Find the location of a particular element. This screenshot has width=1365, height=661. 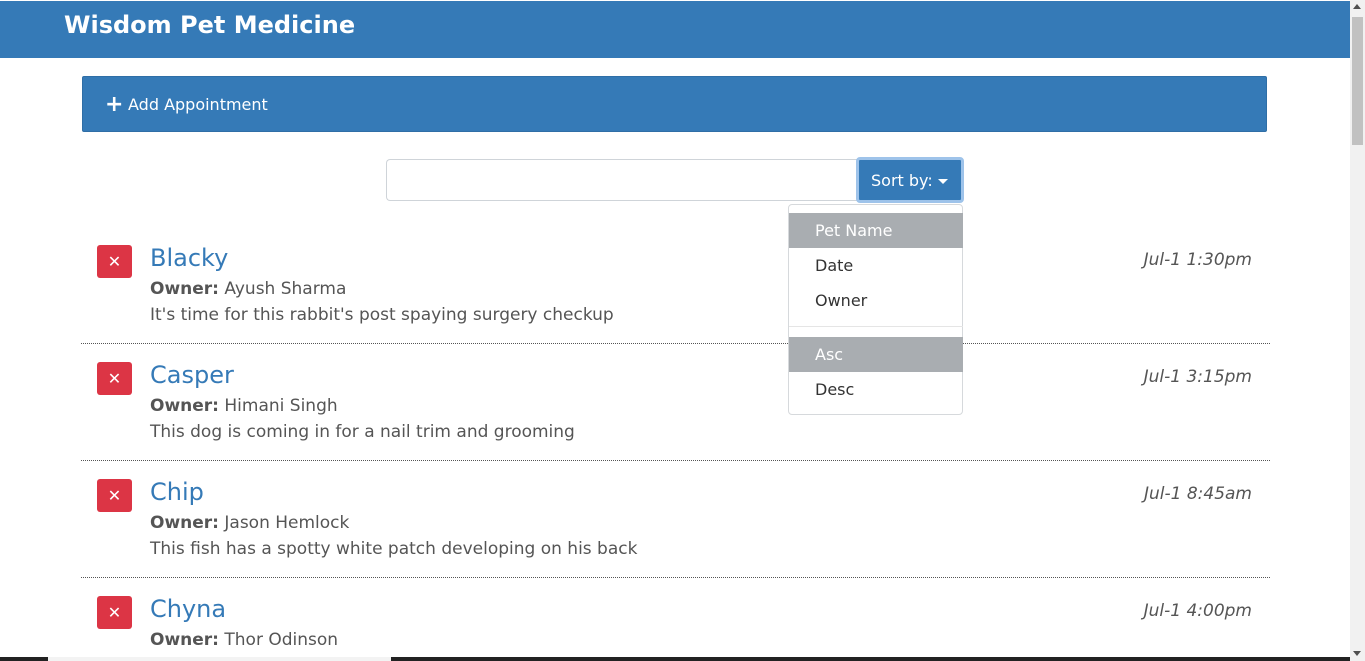

sort-by-label: Sort by: is located at coordinates (902, 180).